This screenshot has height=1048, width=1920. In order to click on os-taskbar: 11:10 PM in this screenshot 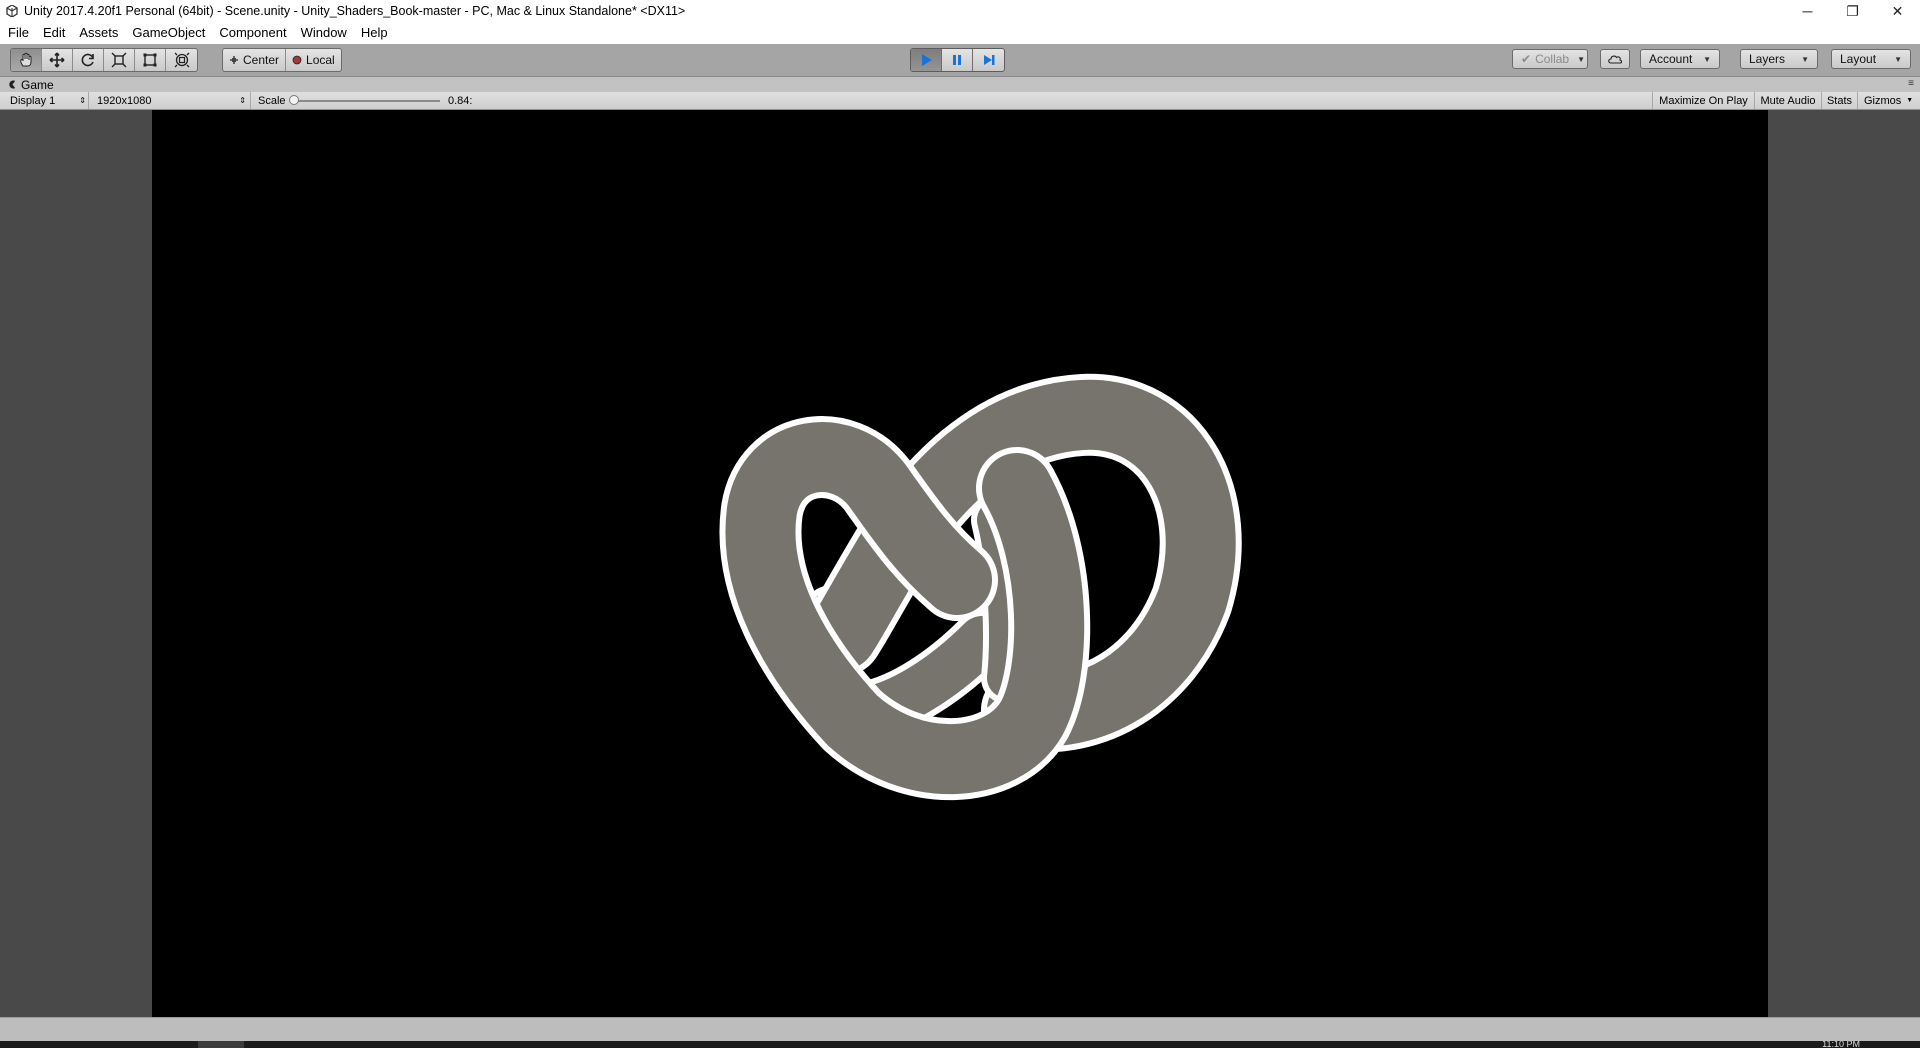, I will do `click(960, 1044)`.